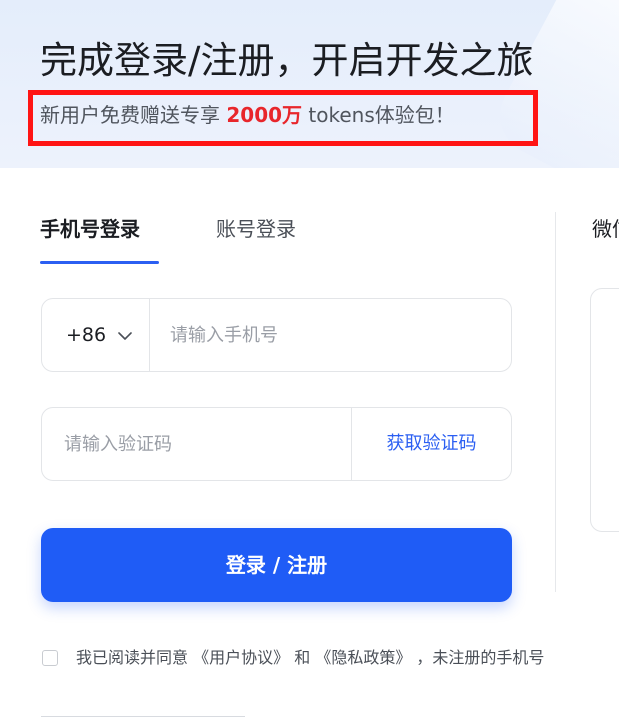 The width and height of the screenshot is (619, 720). What do you see at coordinates (330, 335) in the screenshot?
I see `phone-input` at bounding box center [330, 335].